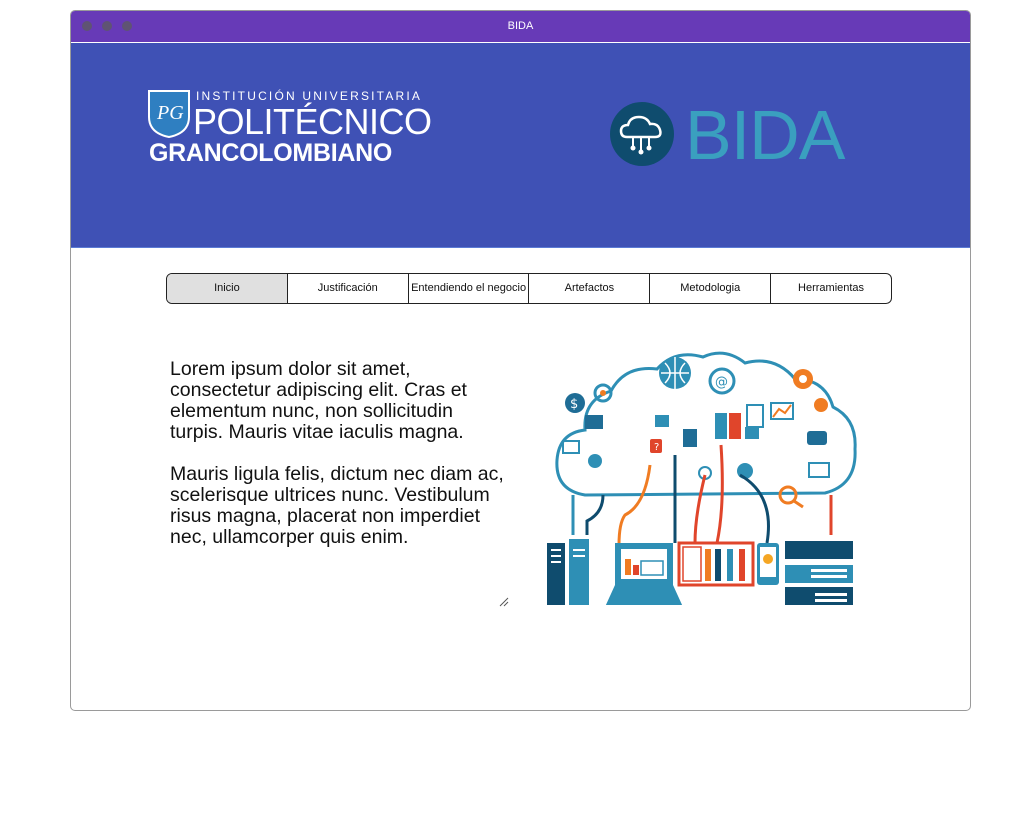  Describe the element at coordinates (127, 26) in the screenshot. I see `window-maximize-button` at that location.